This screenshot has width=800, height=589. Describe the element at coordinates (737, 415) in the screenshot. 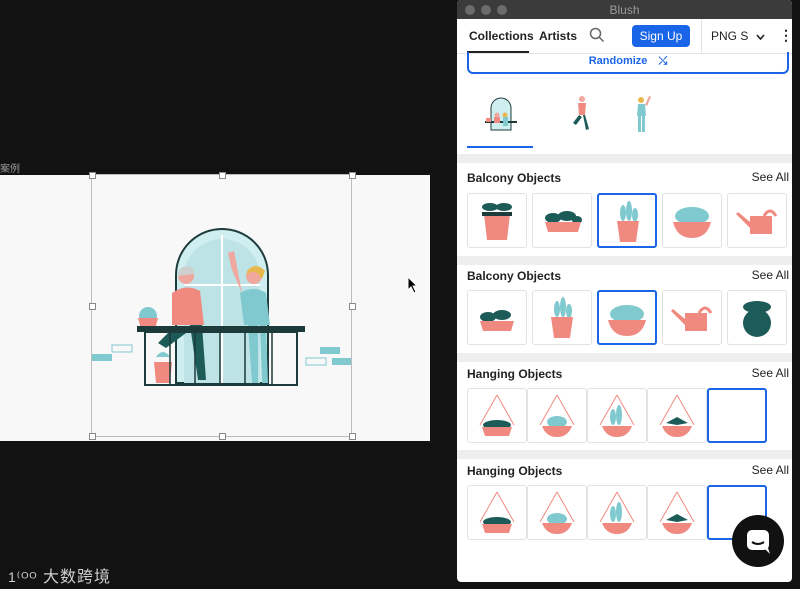

I see `asset-tile-empty-selected` at that location.